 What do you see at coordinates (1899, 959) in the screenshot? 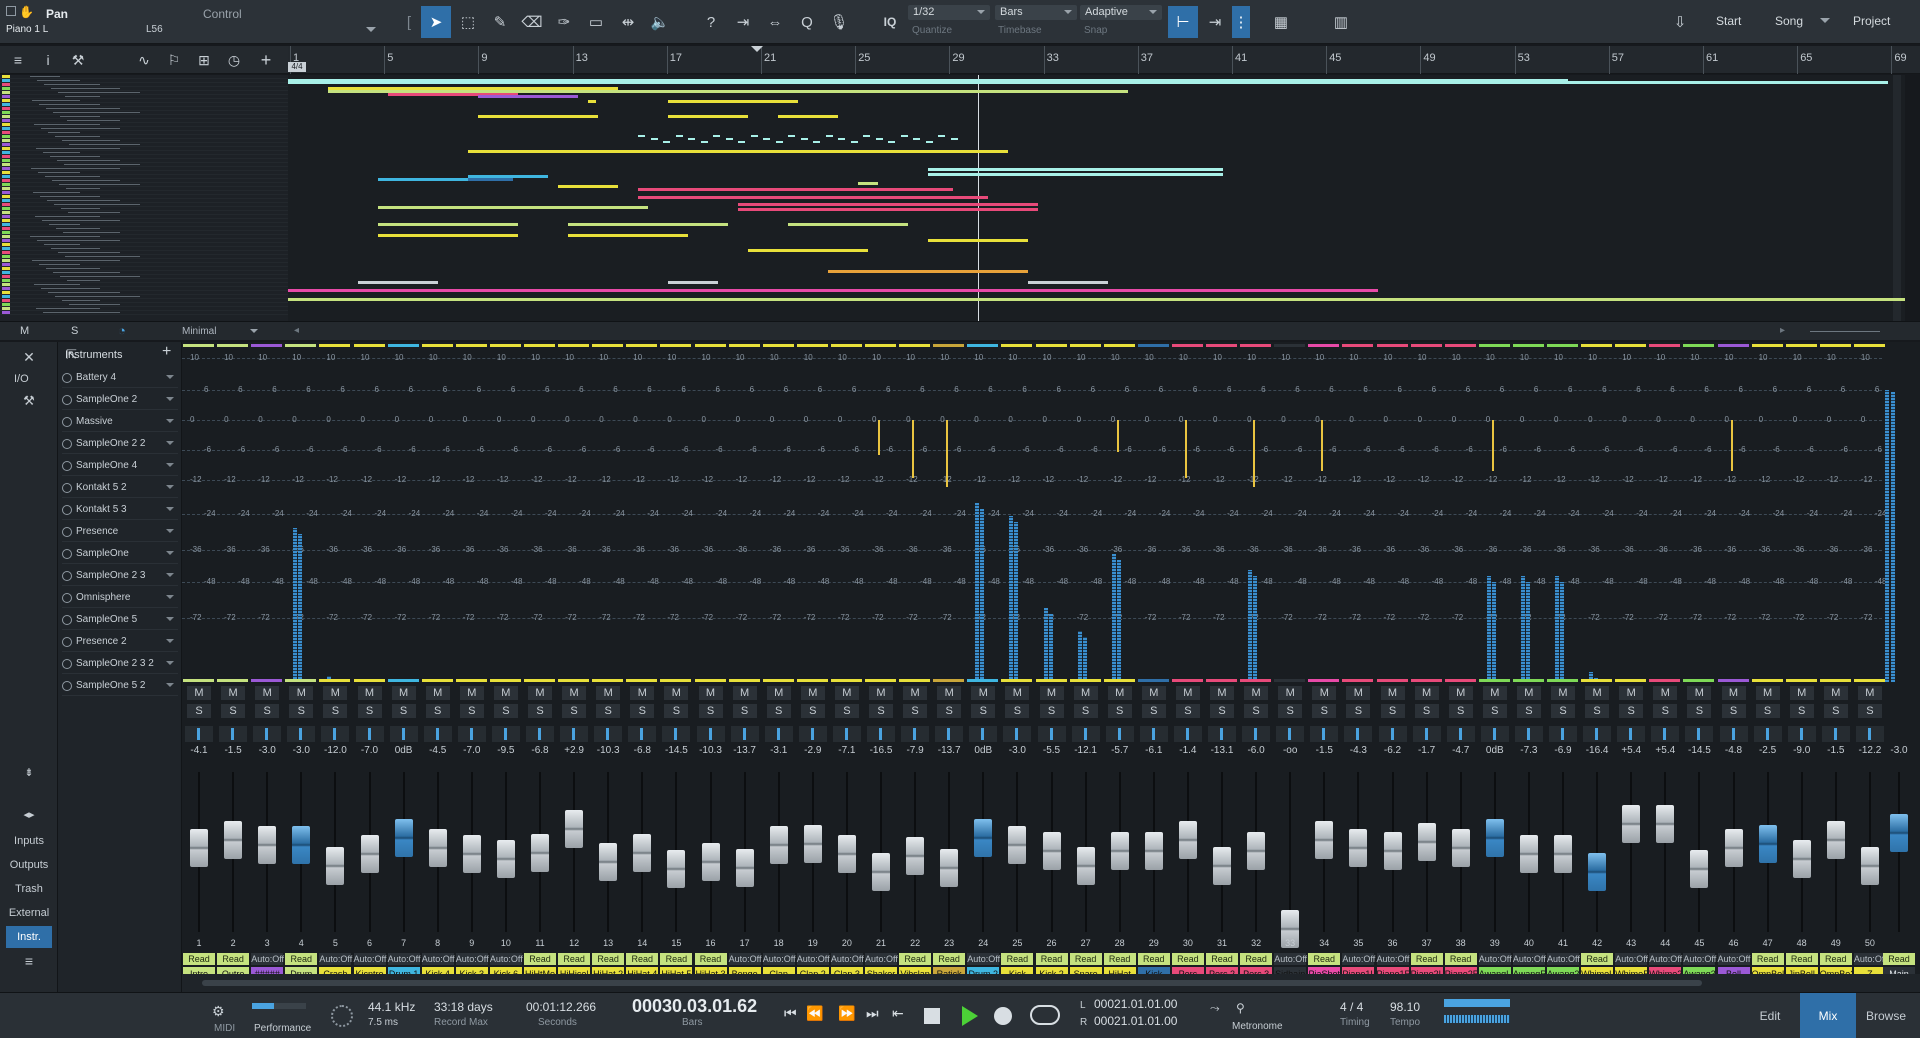
I see `main-automation: Read` at bounding box center [1899, 959].